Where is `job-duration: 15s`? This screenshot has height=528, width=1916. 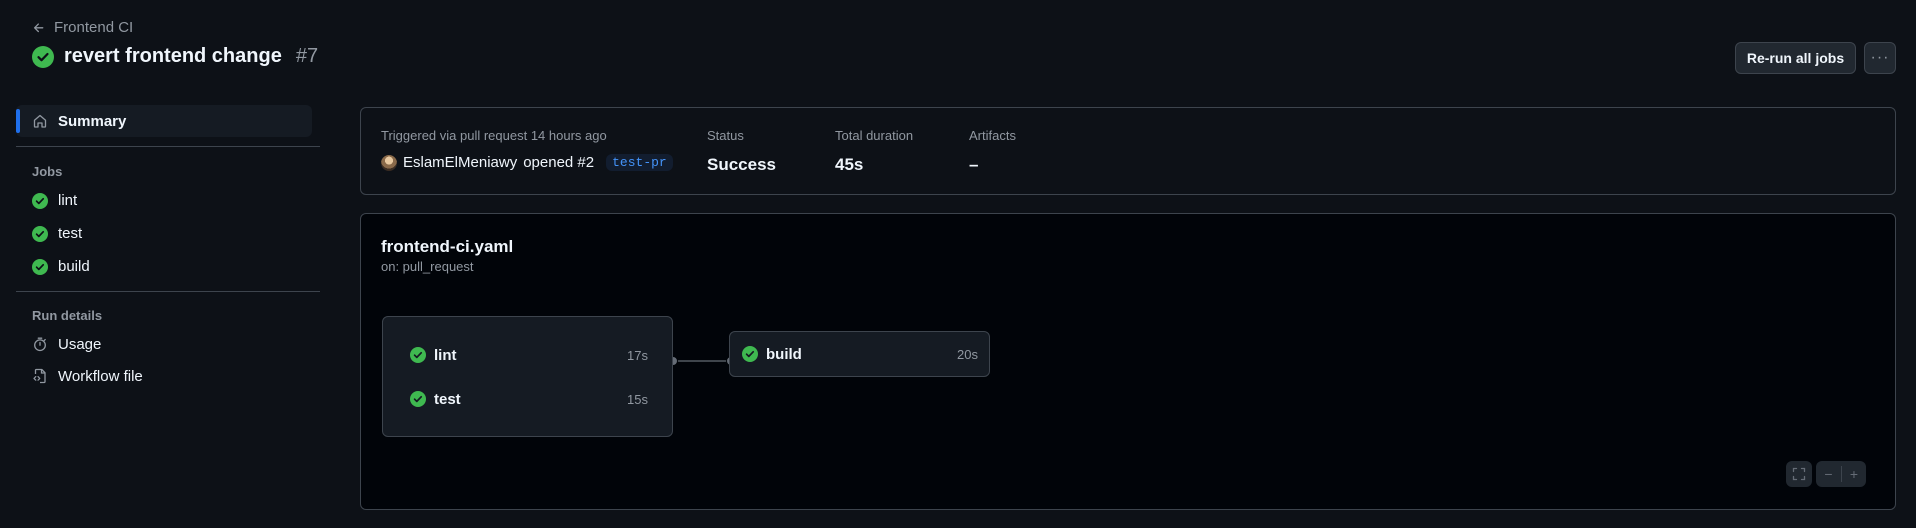
job-duration: 15s is located at coordinates (637, 399).